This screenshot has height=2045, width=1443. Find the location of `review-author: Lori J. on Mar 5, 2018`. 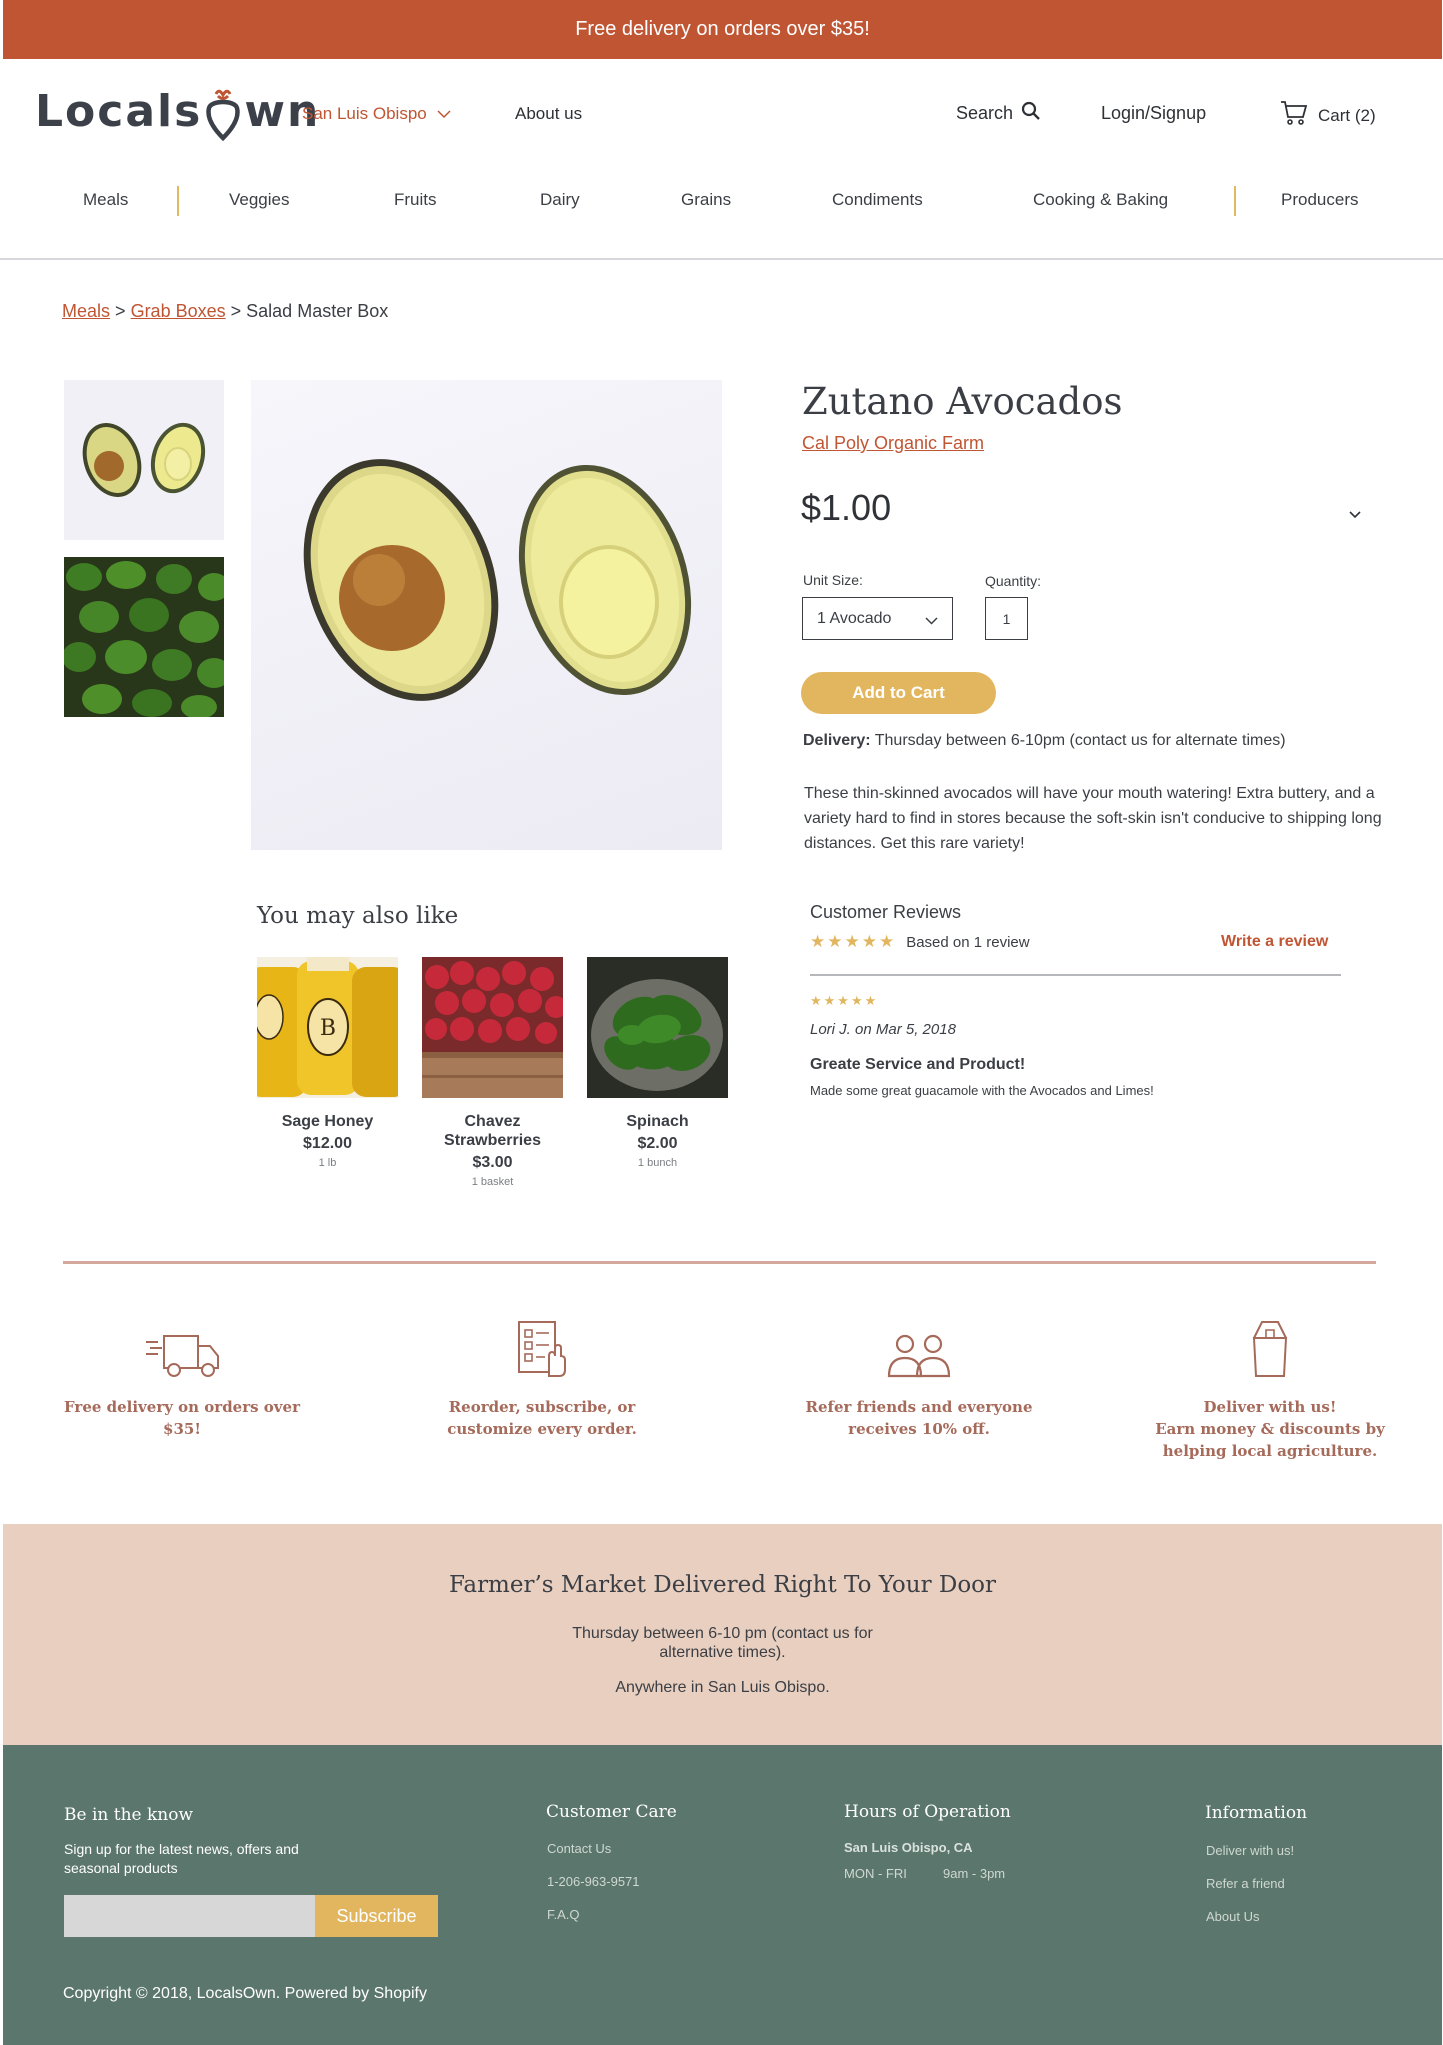

review-author: Lori J. on Mar 5, 2018 is located at coordinates (883, 1029).